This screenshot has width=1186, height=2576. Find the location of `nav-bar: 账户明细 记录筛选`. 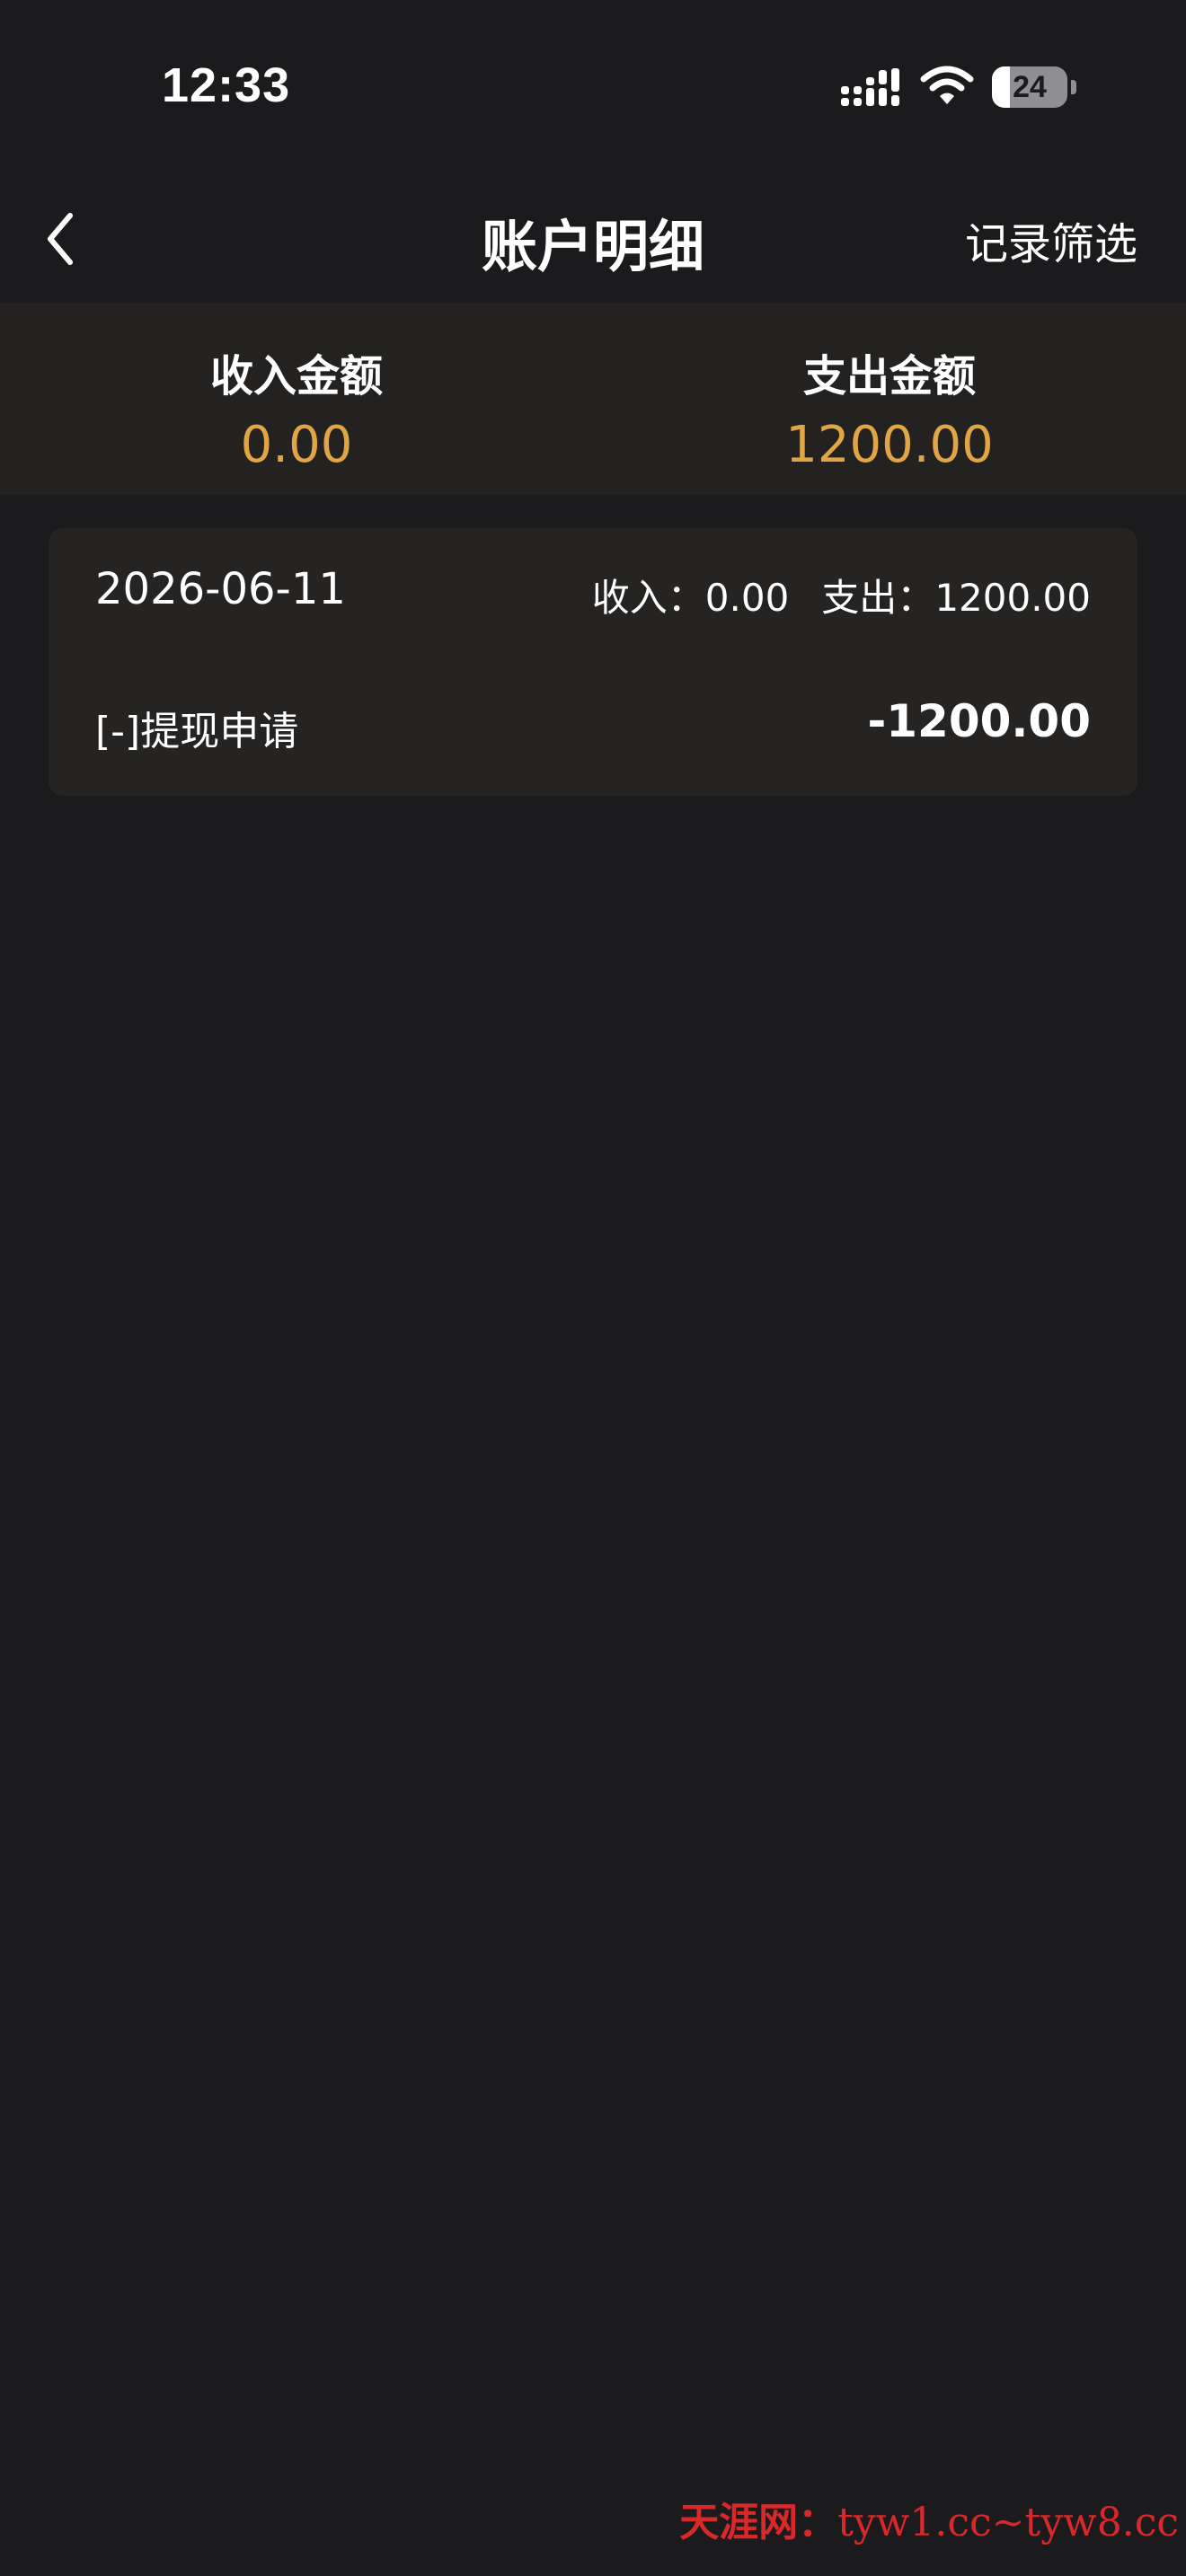

nav-bar: 账户明细 记录筛选 is located at coordinates (593, 239).